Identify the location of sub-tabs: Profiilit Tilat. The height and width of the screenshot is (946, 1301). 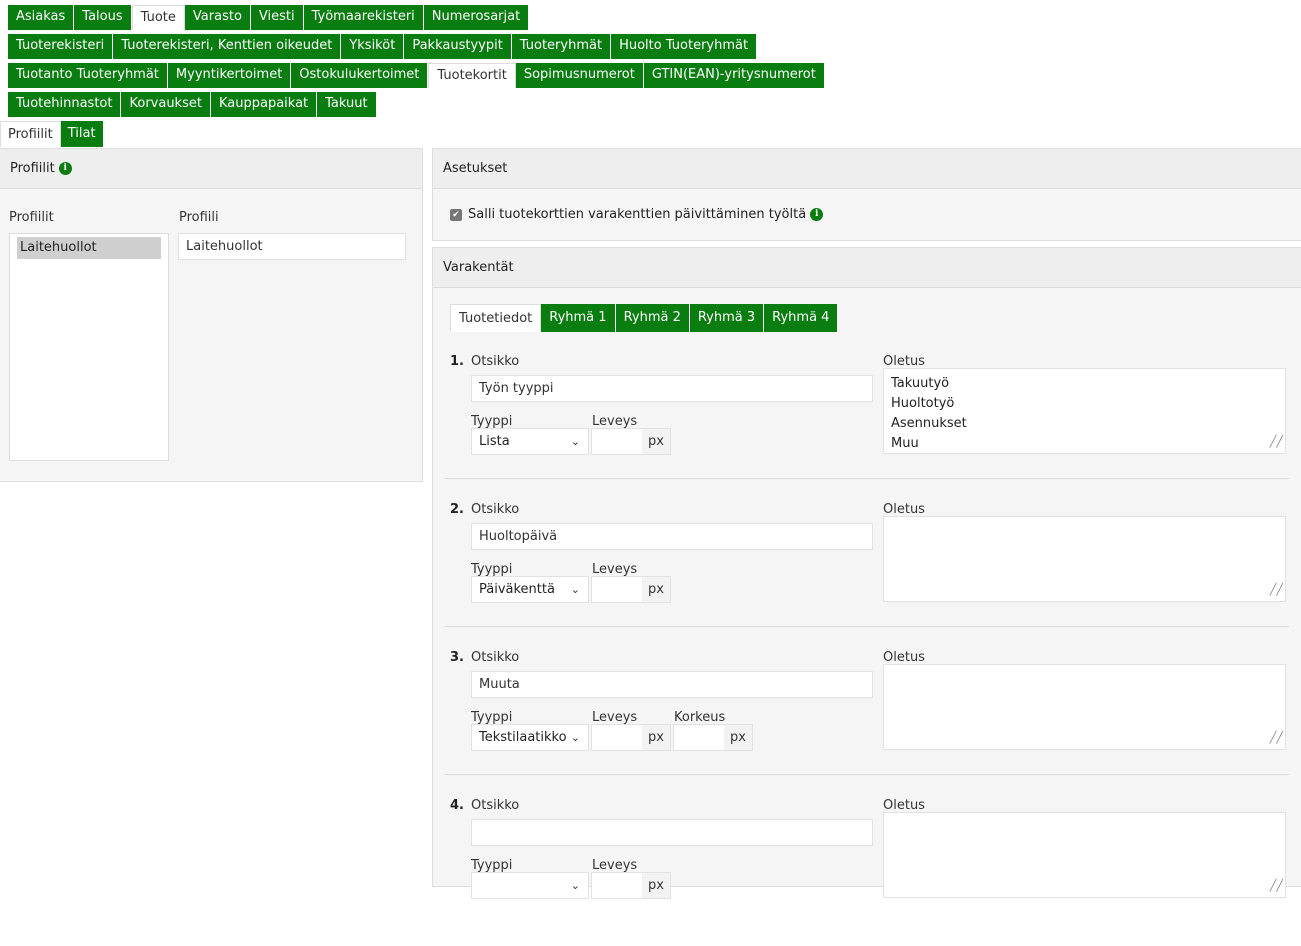
(52, 134).